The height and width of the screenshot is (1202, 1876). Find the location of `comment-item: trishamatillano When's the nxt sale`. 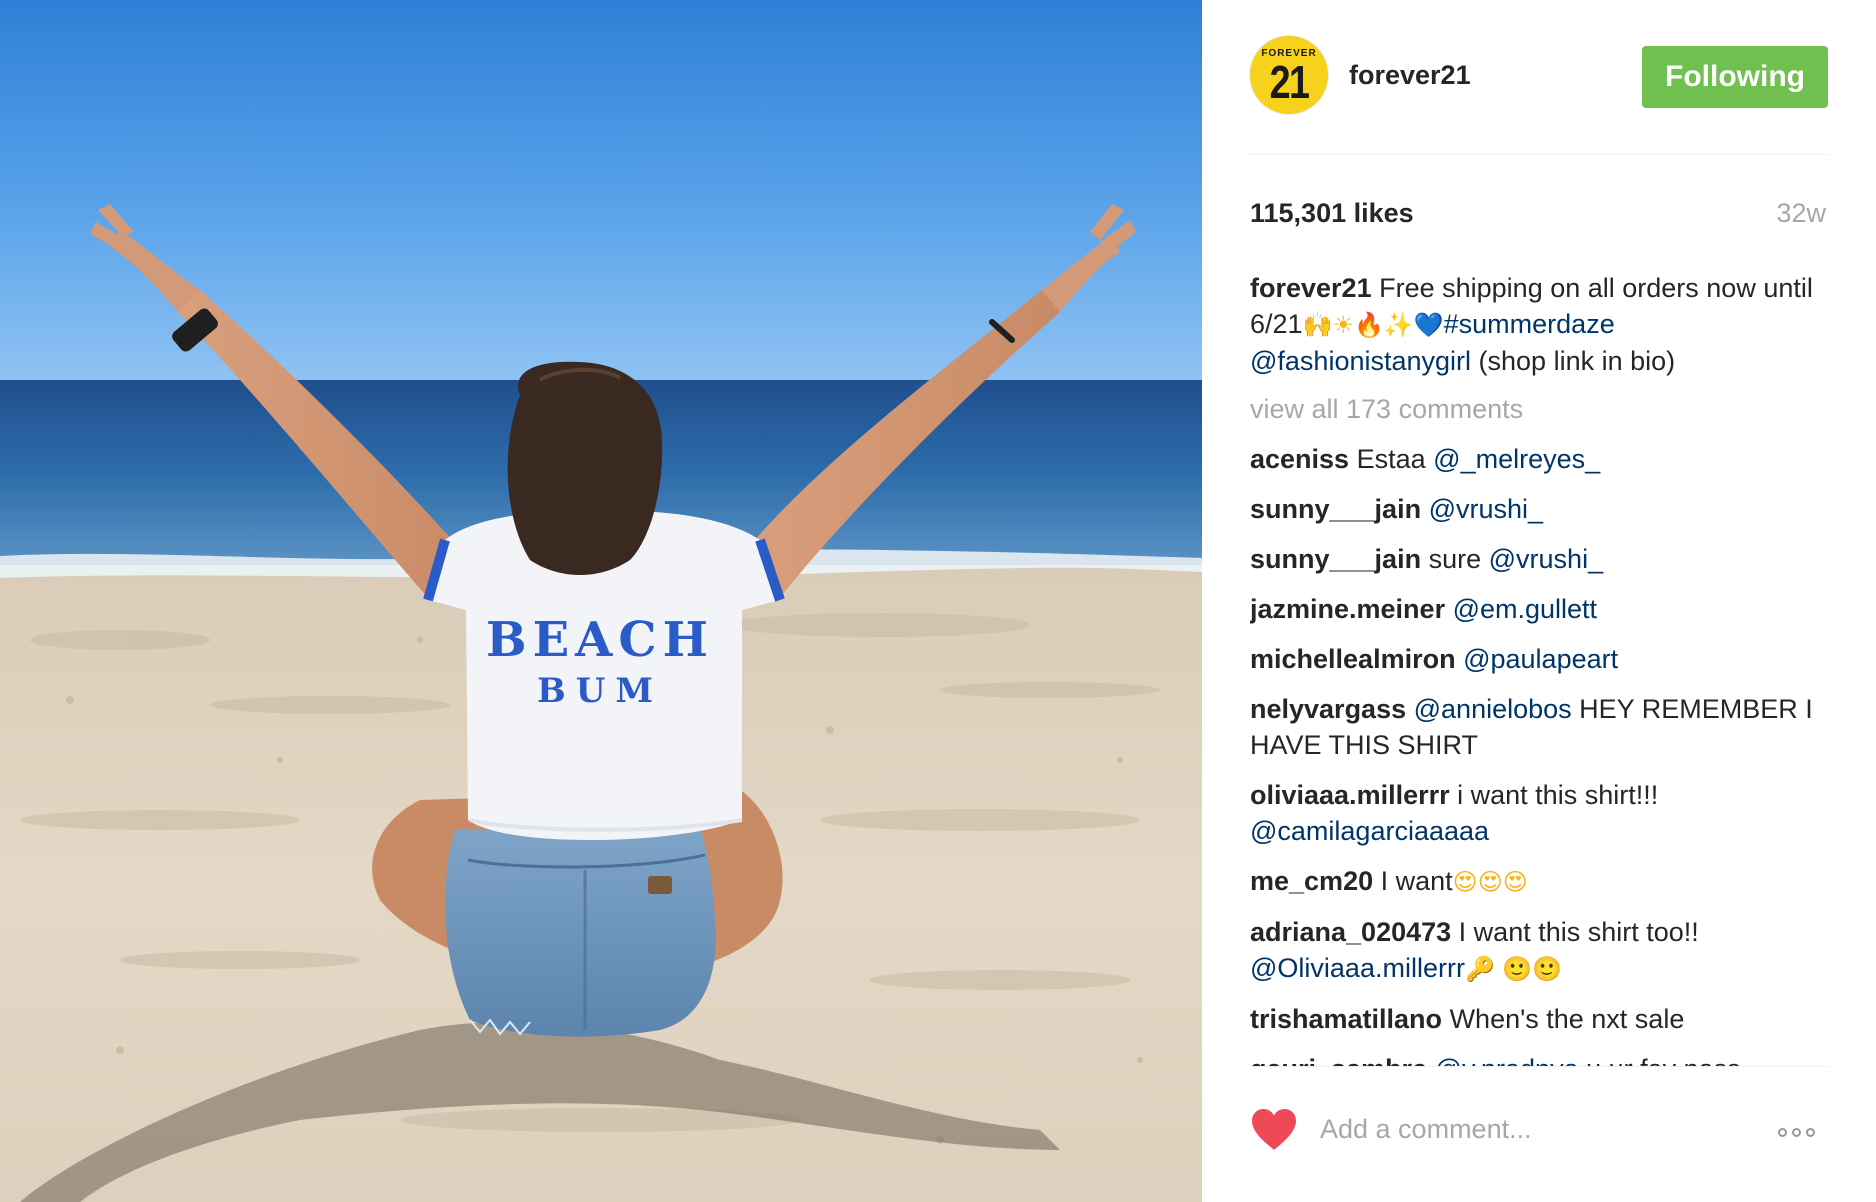

comment-item: trishamatillano When's the nxt sale is located at coordinates (1539, 1019).